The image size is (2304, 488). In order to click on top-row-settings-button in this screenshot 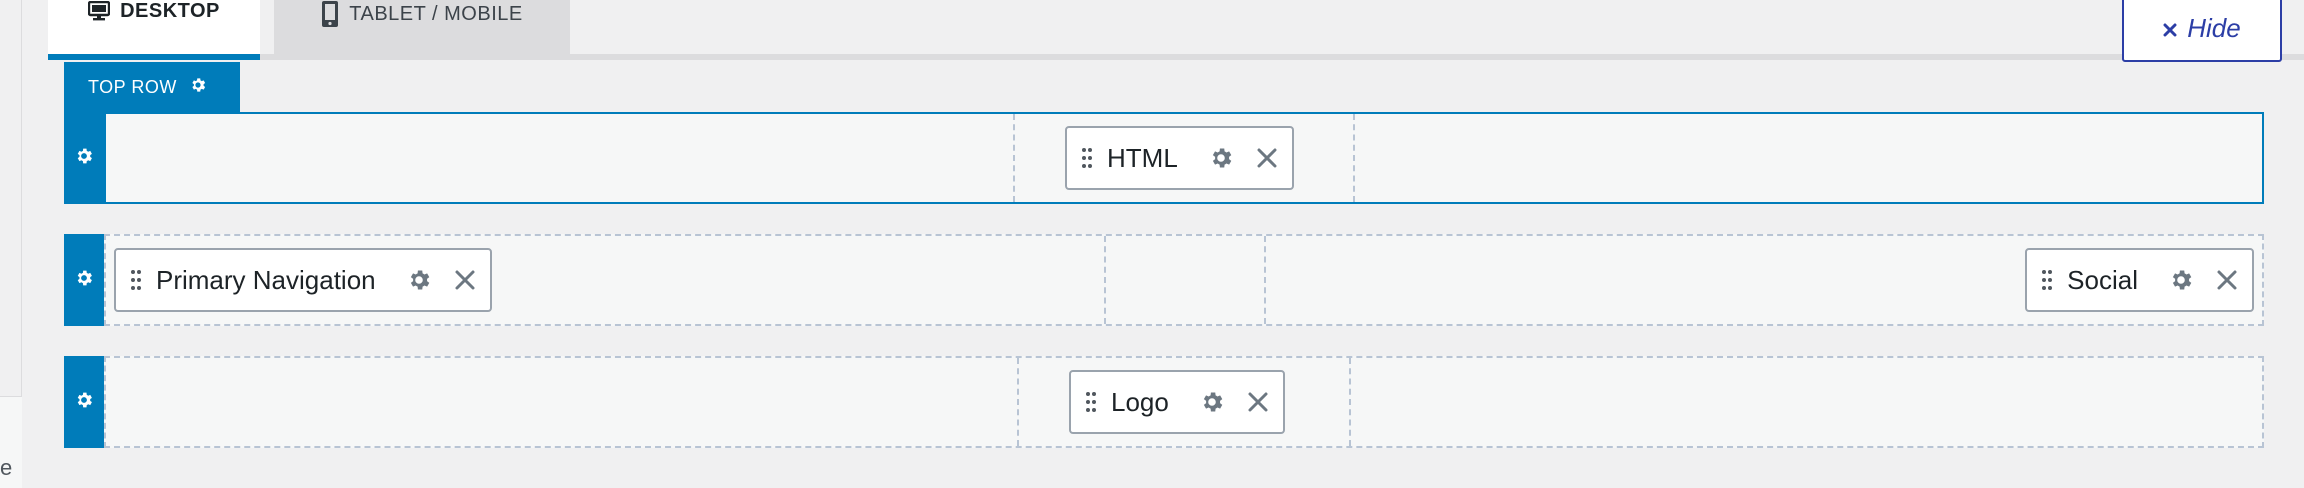, I will do `click(84, 158)`.